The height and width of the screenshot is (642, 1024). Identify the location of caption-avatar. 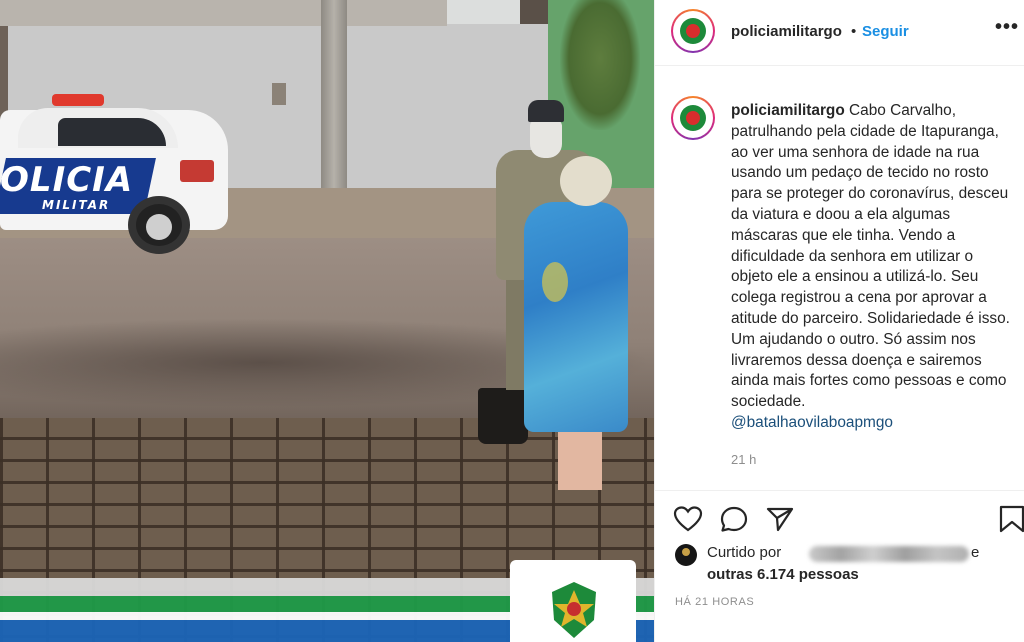
(693, 118).